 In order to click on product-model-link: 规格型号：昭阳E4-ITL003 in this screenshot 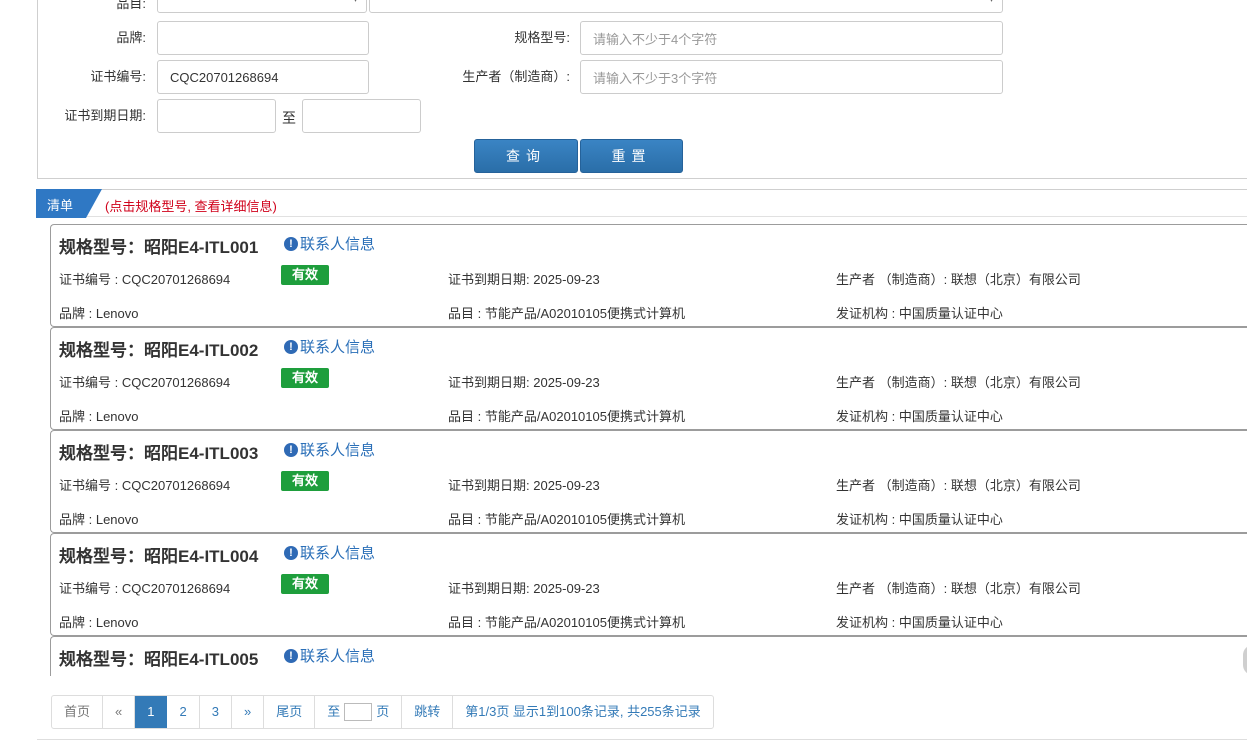, I will do `click(158, 451)`.